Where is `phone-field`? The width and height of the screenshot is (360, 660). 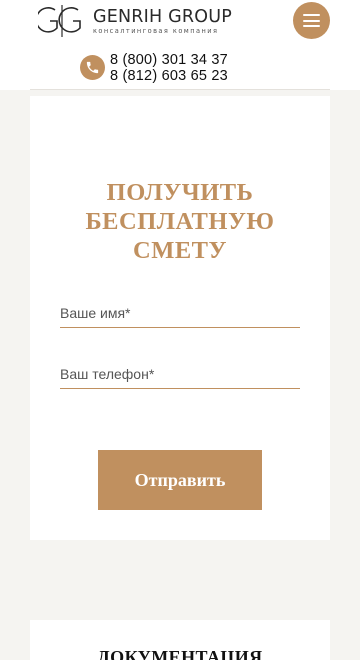 phone-field is located at coordinates (180, 374).